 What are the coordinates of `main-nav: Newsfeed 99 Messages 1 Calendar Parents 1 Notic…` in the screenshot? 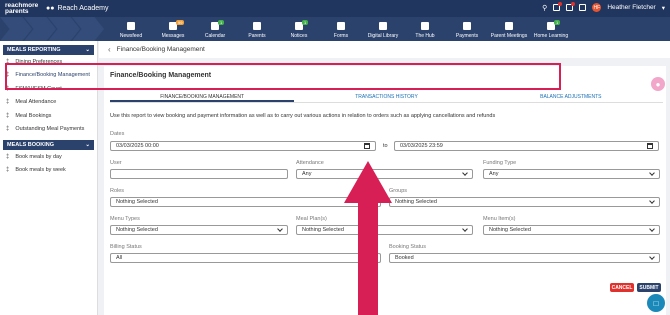 It's located at (335, 29).